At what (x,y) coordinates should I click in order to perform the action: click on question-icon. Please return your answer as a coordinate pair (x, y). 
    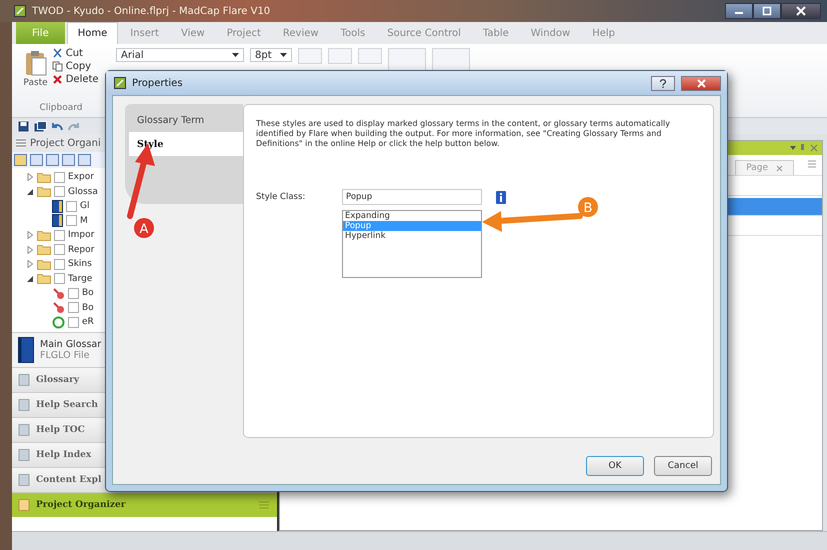
    Looking at the image, I should click on (663, 83).